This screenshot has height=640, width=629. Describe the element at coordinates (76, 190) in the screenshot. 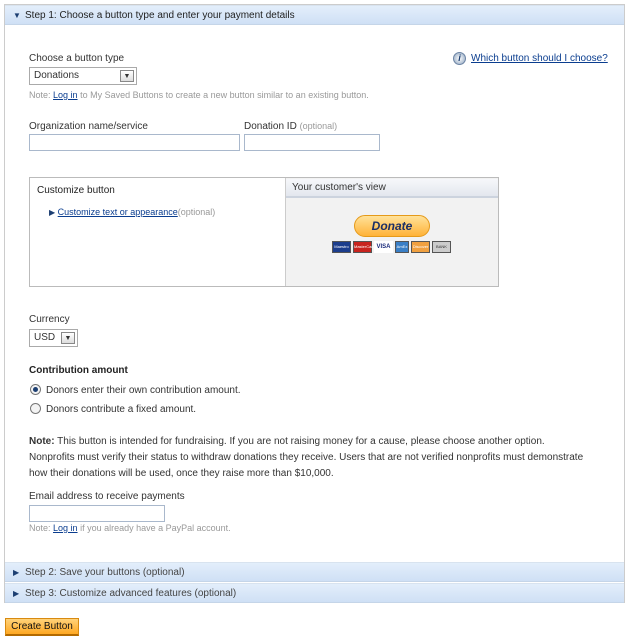

I see `customize-title: Customize button` at that location.